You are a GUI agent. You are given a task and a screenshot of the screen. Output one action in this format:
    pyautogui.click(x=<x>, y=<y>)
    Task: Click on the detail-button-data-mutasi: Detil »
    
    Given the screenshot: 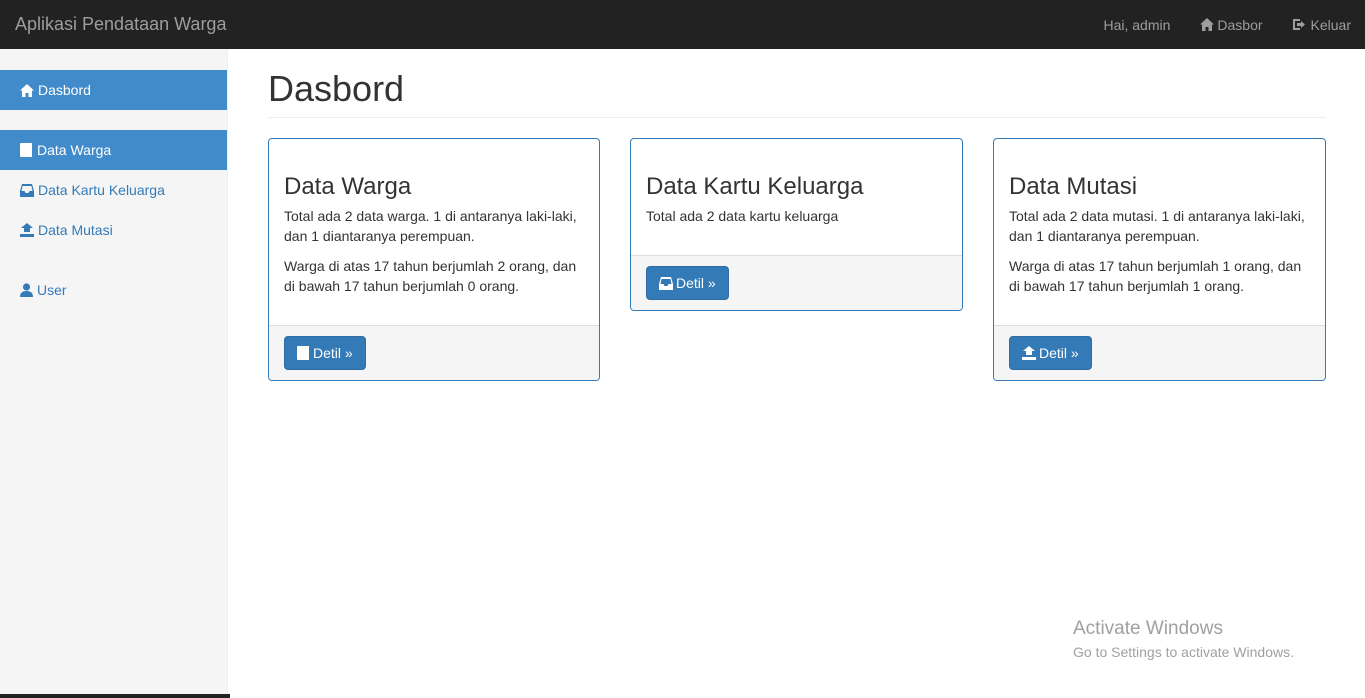 What is the action you would take?
    pyautogui.click(x=1050, y=353)
    